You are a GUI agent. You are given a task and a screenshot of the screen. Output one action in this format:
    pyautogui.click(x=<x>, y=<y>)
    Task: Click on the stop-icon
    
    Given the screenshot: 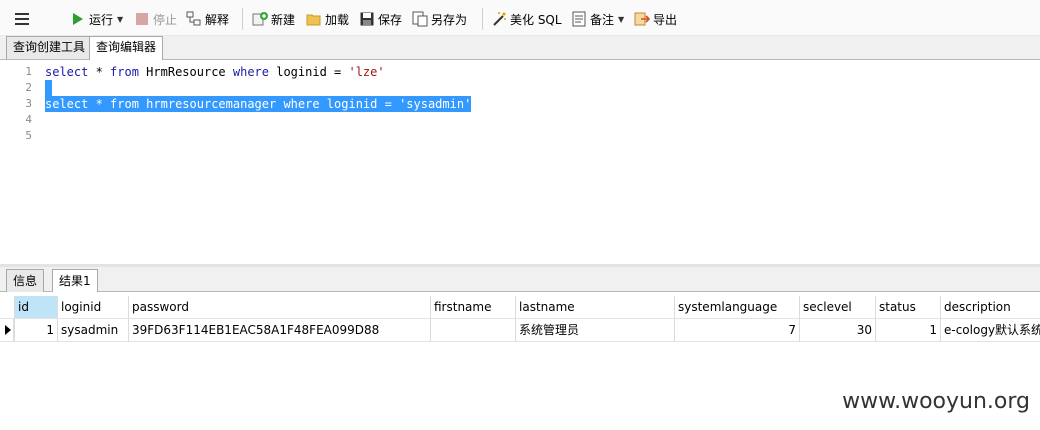 What is the action you would take?
    pyautogui.click(x=142, y=19)
    